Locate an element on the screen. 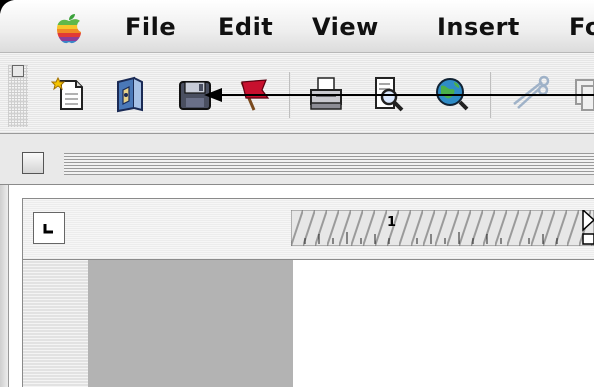  callout-arrow-line is located at coordinates (407, 95).